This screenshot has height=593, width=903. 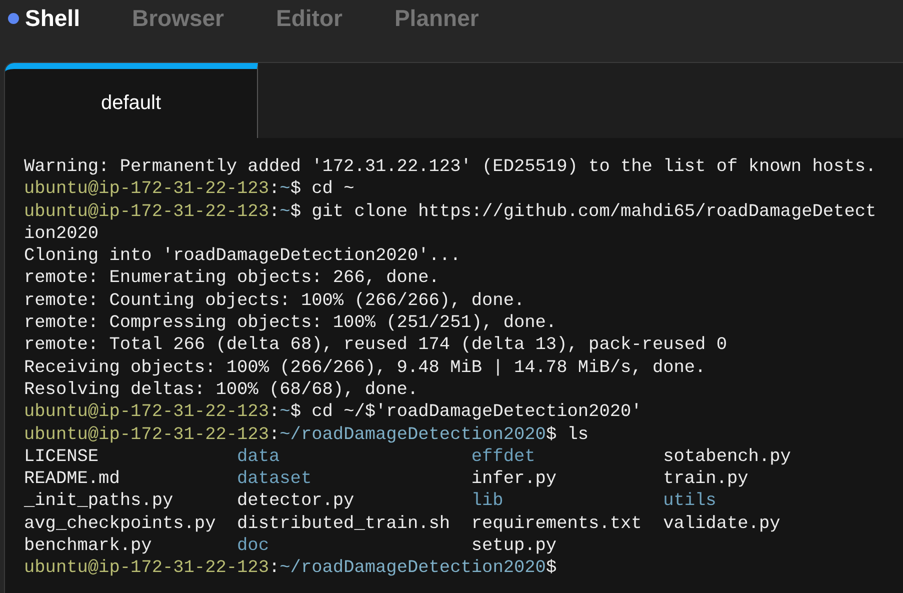 What do you see at coordinates (365, 367) in the screenshot?
I see `terminal-line: Receiving objects: 100% (266/266), 9.48 MiB | 14.78 MiB/s, done.` at bounding box center [365, 367].